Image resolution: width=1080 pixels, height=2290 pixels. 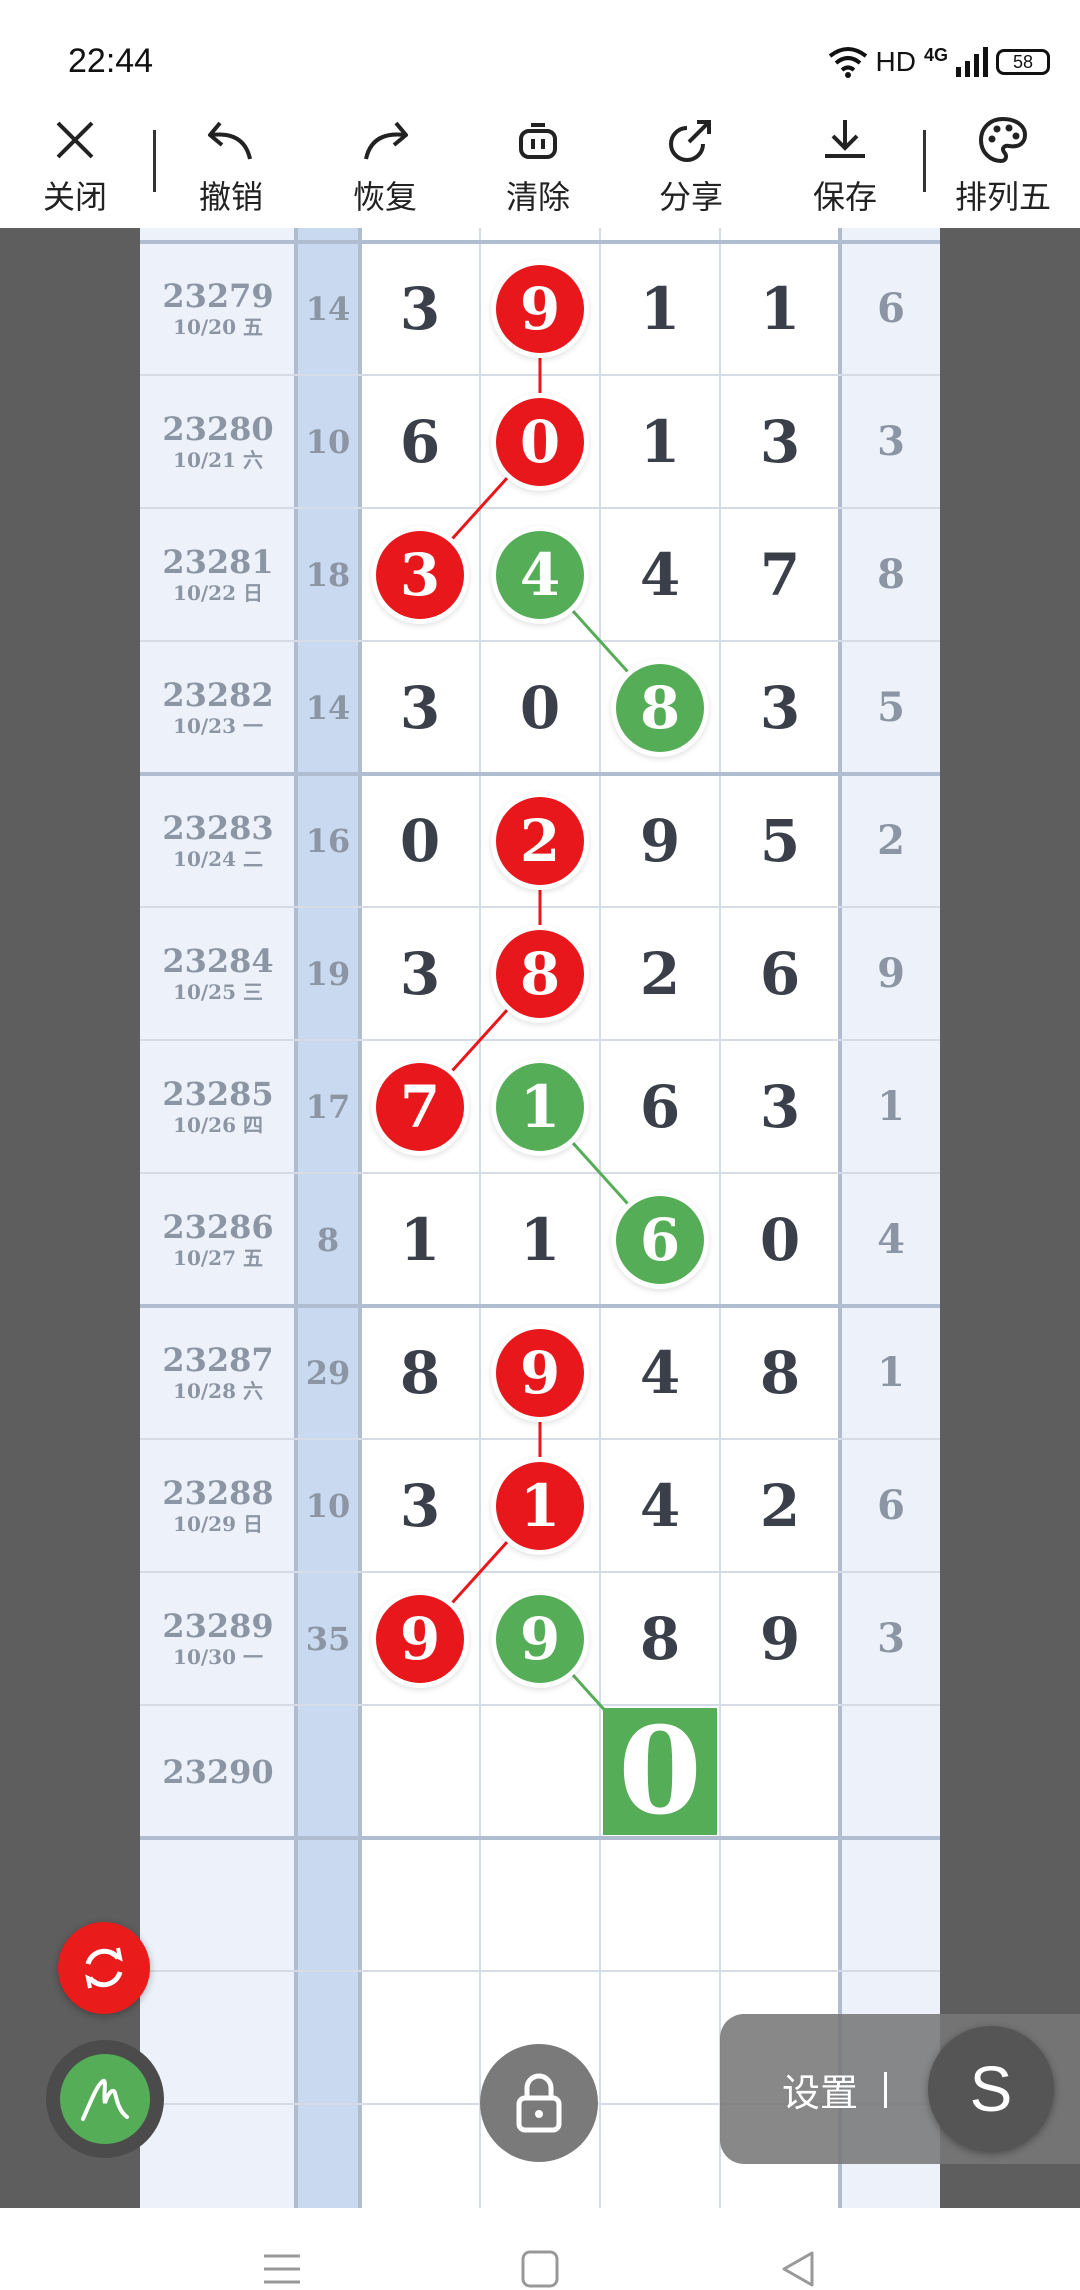 I want to click on issue-cell: 23289 10/30 一, so click(x=218, y=1638).